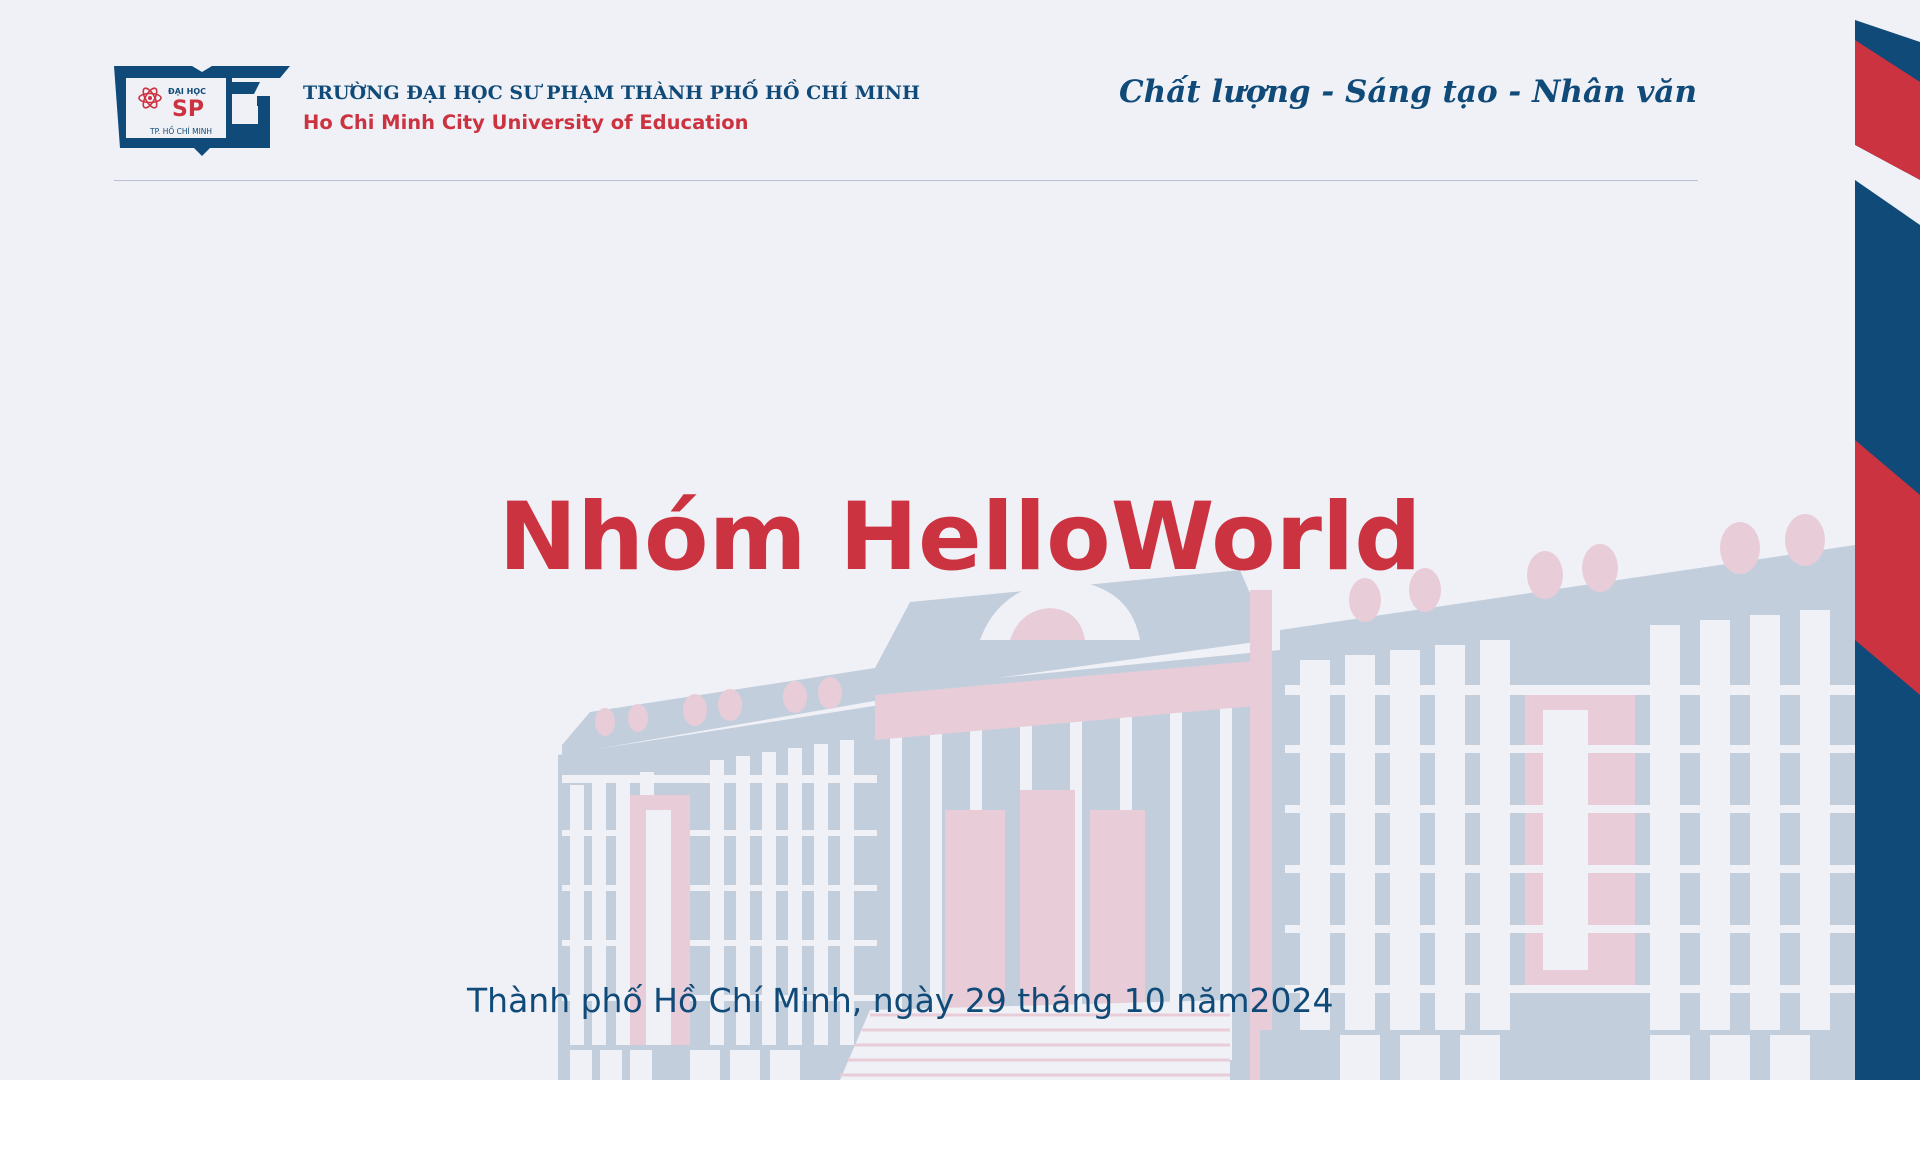 The height and width of the screenshot is (1160, 1920). What do you see at coordinates (188, 109) in the screenshot?
I see `logo-abbreviation: SP` at bounding box center [188, 109].